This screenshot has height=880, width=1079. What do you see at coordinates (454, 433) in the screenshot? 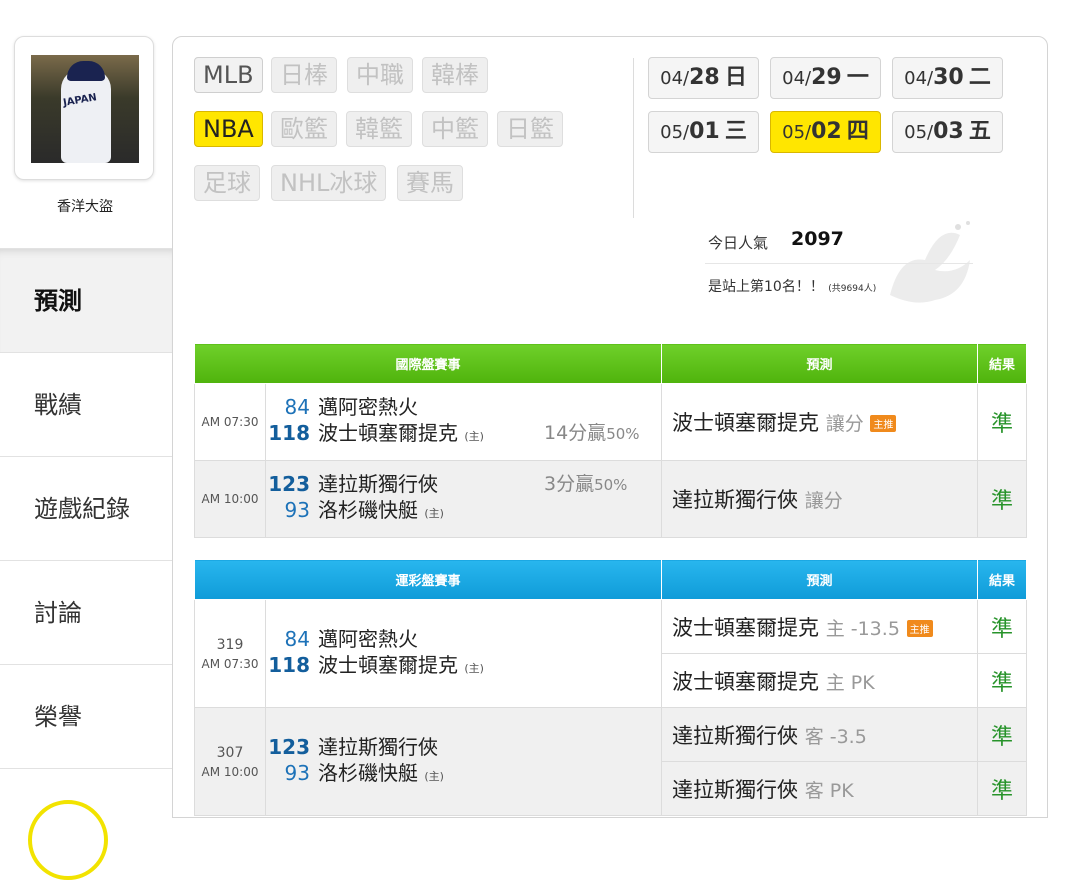
I see `home-team: 118 波士頓塞爾提克 (主) 14分贏50%` at bounding box center [454, 433].